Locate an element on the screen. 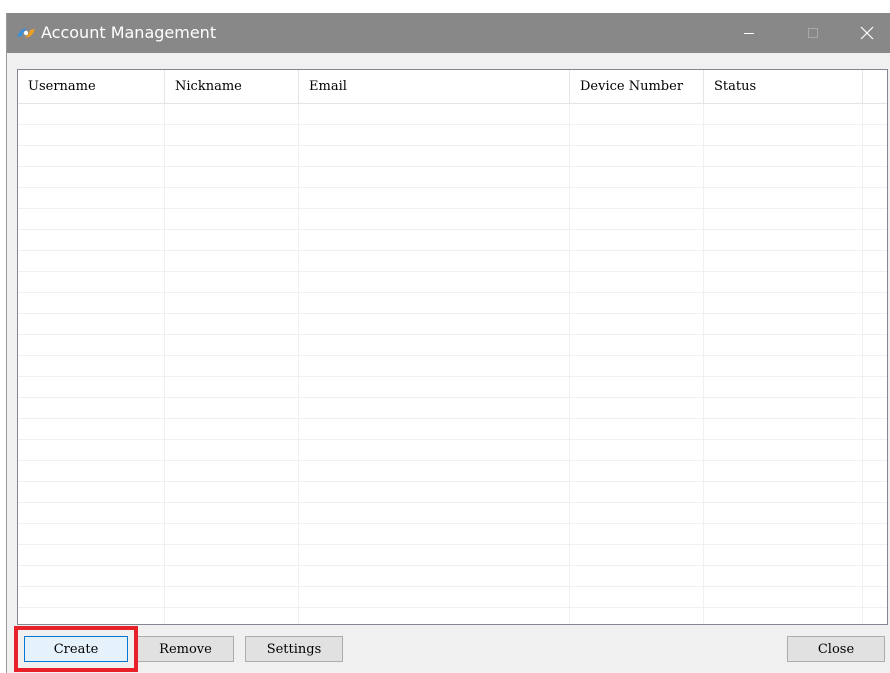  settings-button: Settings is located at coordinates (294, 649).